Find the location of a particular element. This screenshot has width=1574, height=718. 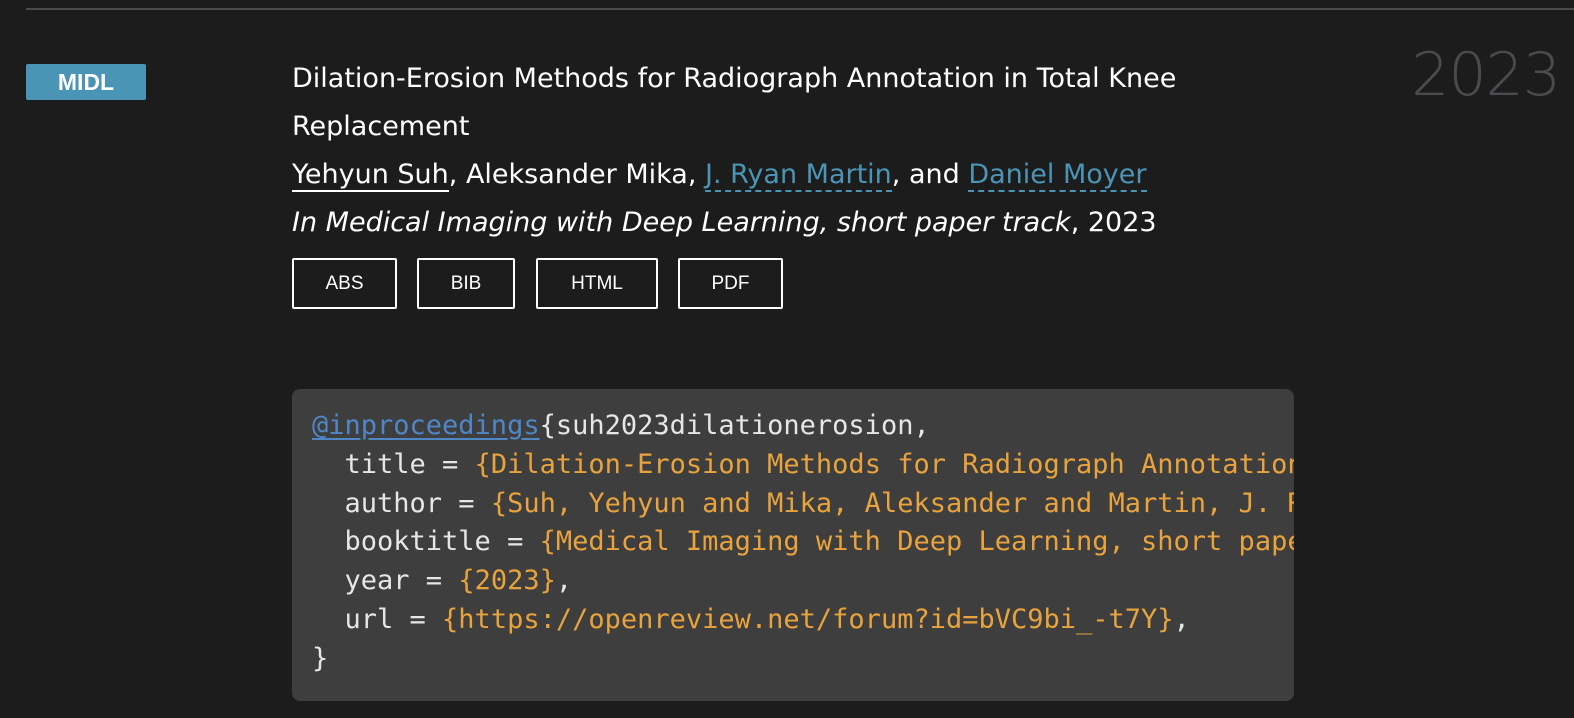

bibtex-field-value: {2023} is located at coordinates (507, 581).